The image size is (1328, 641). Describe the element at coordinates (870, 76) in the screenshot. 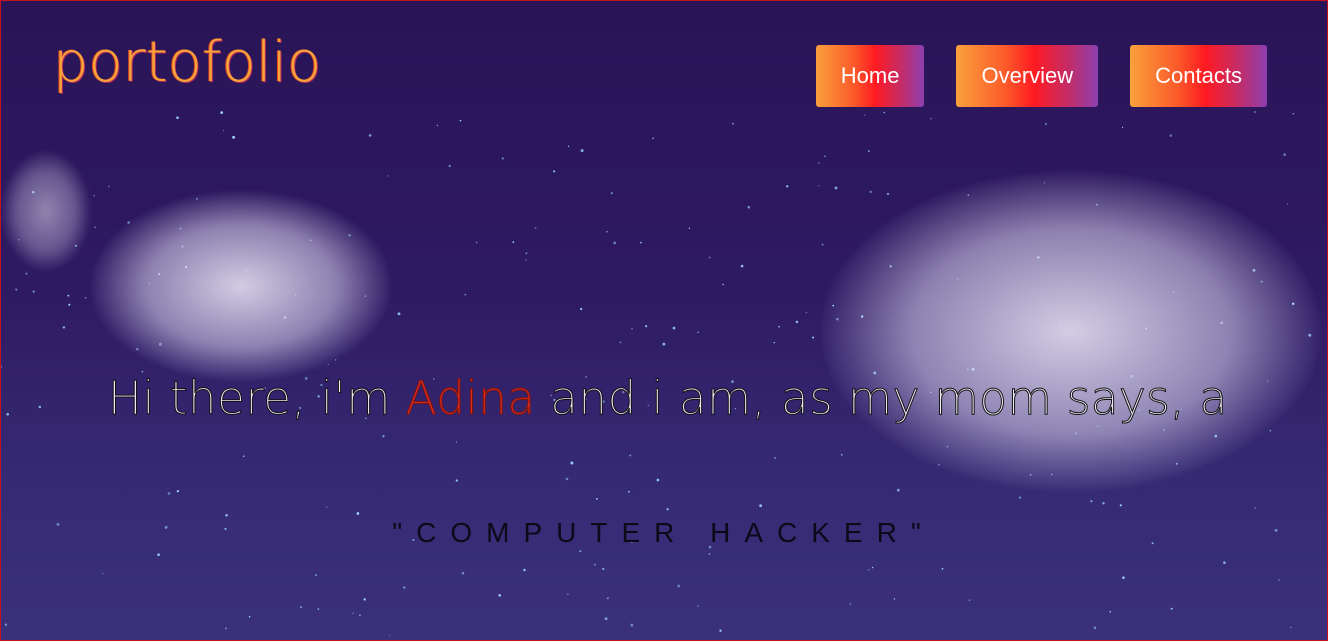

I see `nav-home-button: Home` at that location.